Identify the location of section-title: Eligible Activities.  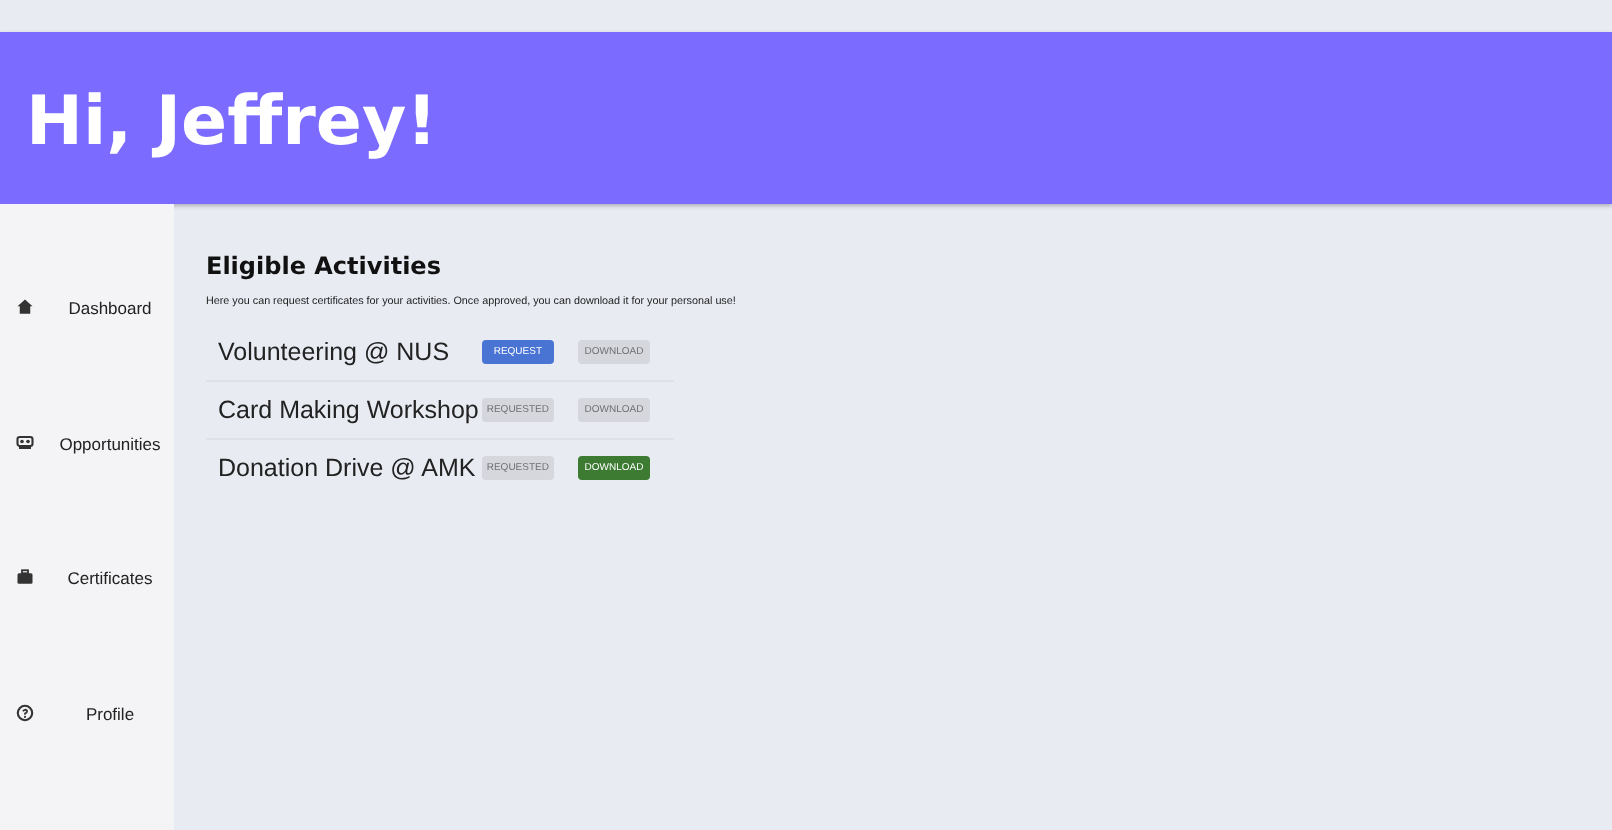
(324, 266).